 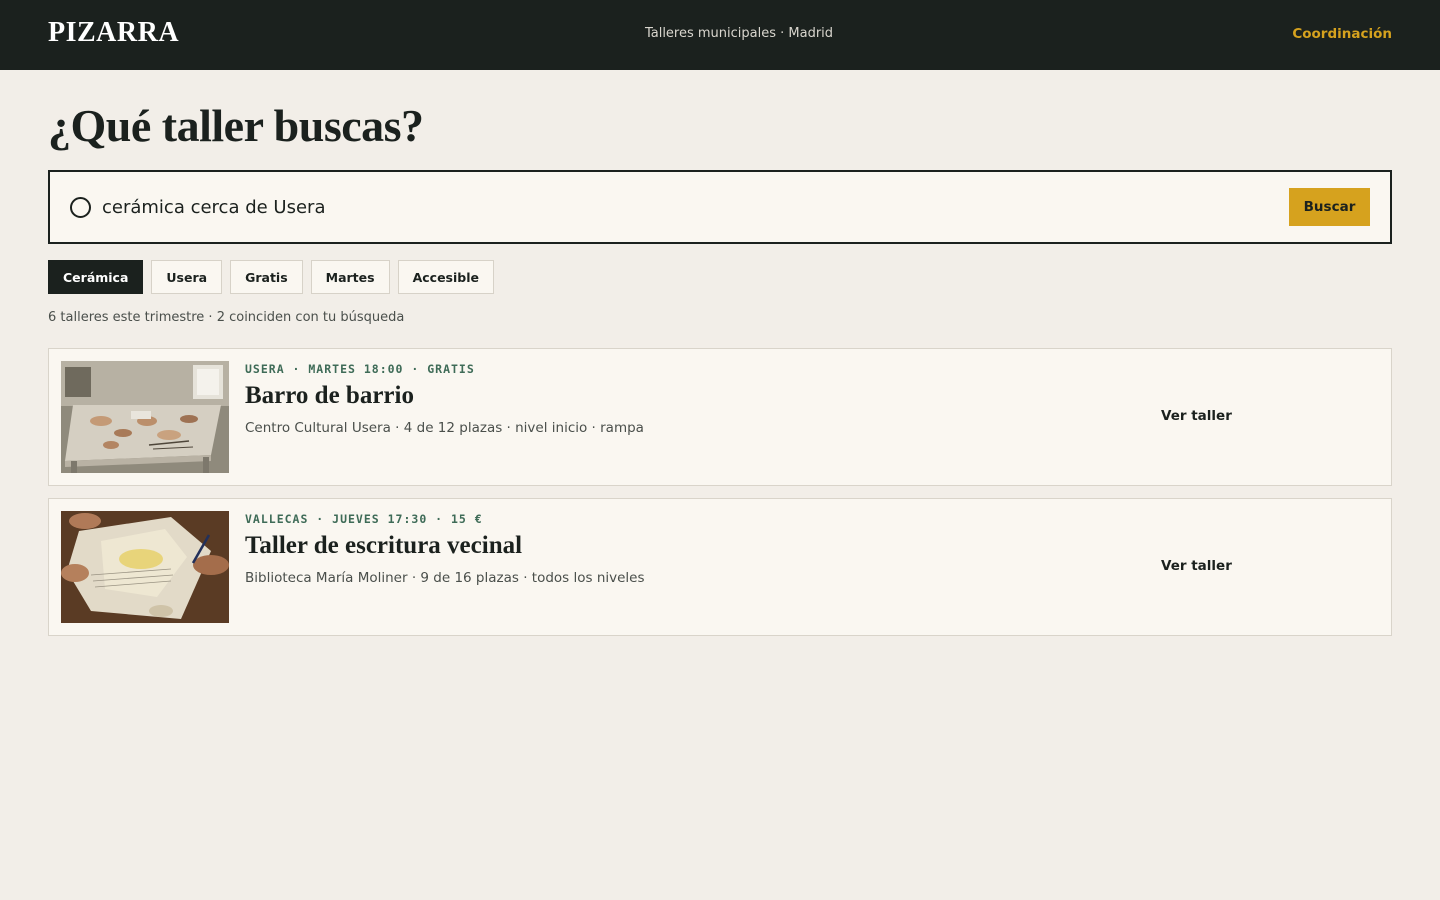 I want to click on coordination-link: Coordinación, so click(x=1342, y=34).